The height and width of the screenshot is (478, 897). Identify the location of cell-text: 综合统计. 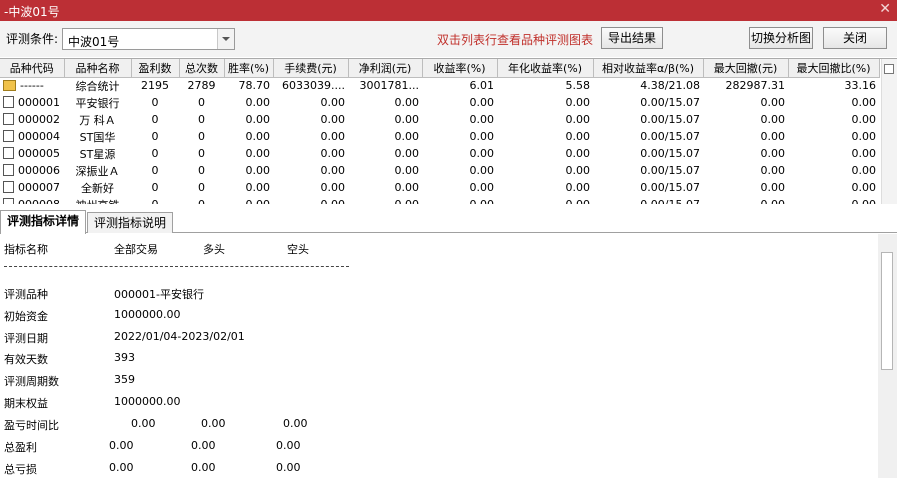
(97, 86).